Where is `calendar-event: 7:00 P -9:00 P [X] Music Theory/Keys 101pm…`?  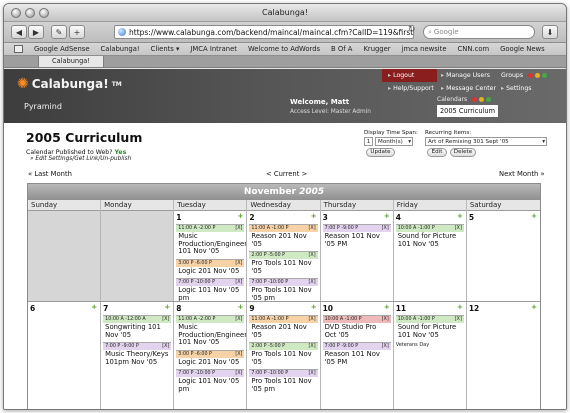 calendar-event: 7:00 P -9:00 P [X] Music Theory/Keys 101pm… is located at coordinates (137, 354).